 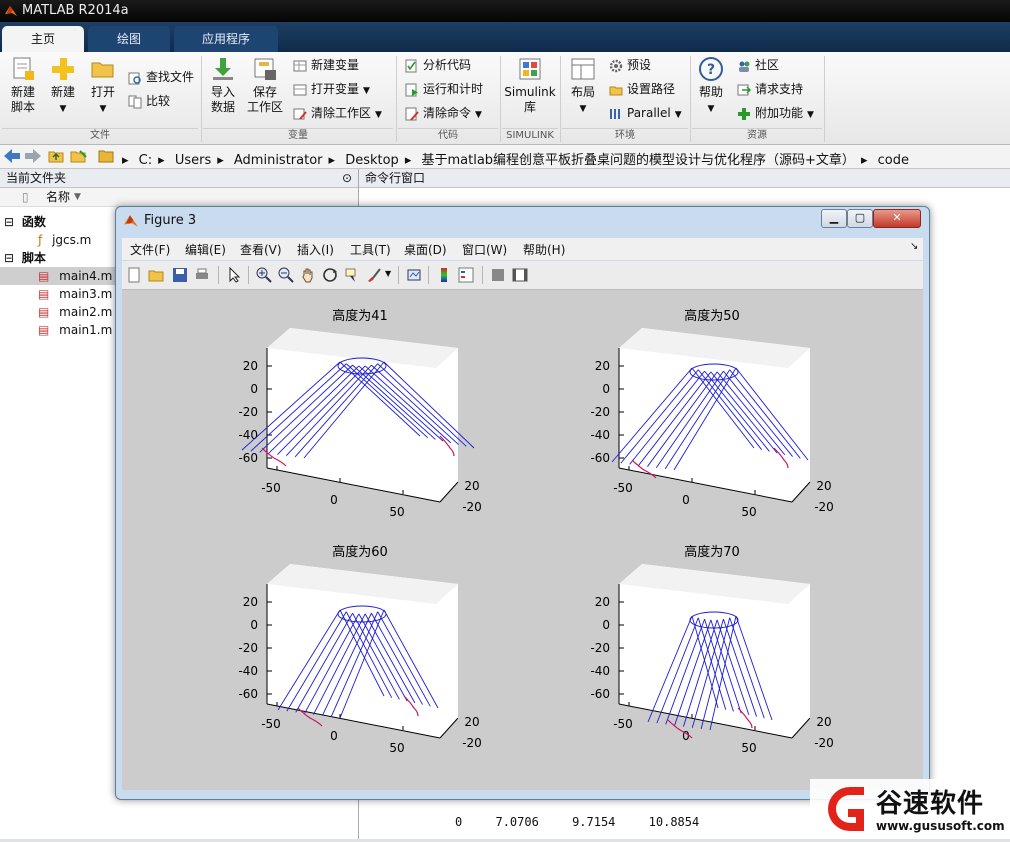 What do you see at coordinates (264, 275) in the screenshot?
I see `zoom-in-icon` at bounding box center [264, 275].